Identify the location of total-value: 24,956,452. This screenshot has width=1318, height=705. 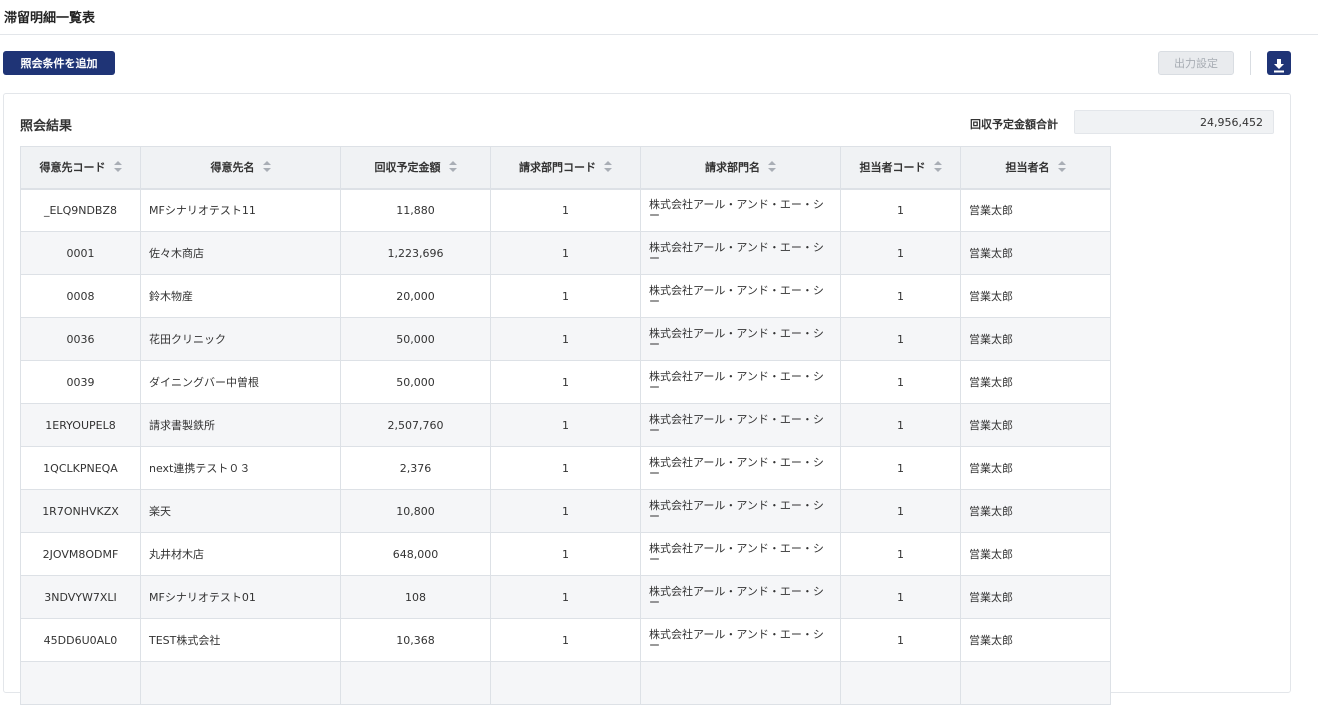
(1174, 122).